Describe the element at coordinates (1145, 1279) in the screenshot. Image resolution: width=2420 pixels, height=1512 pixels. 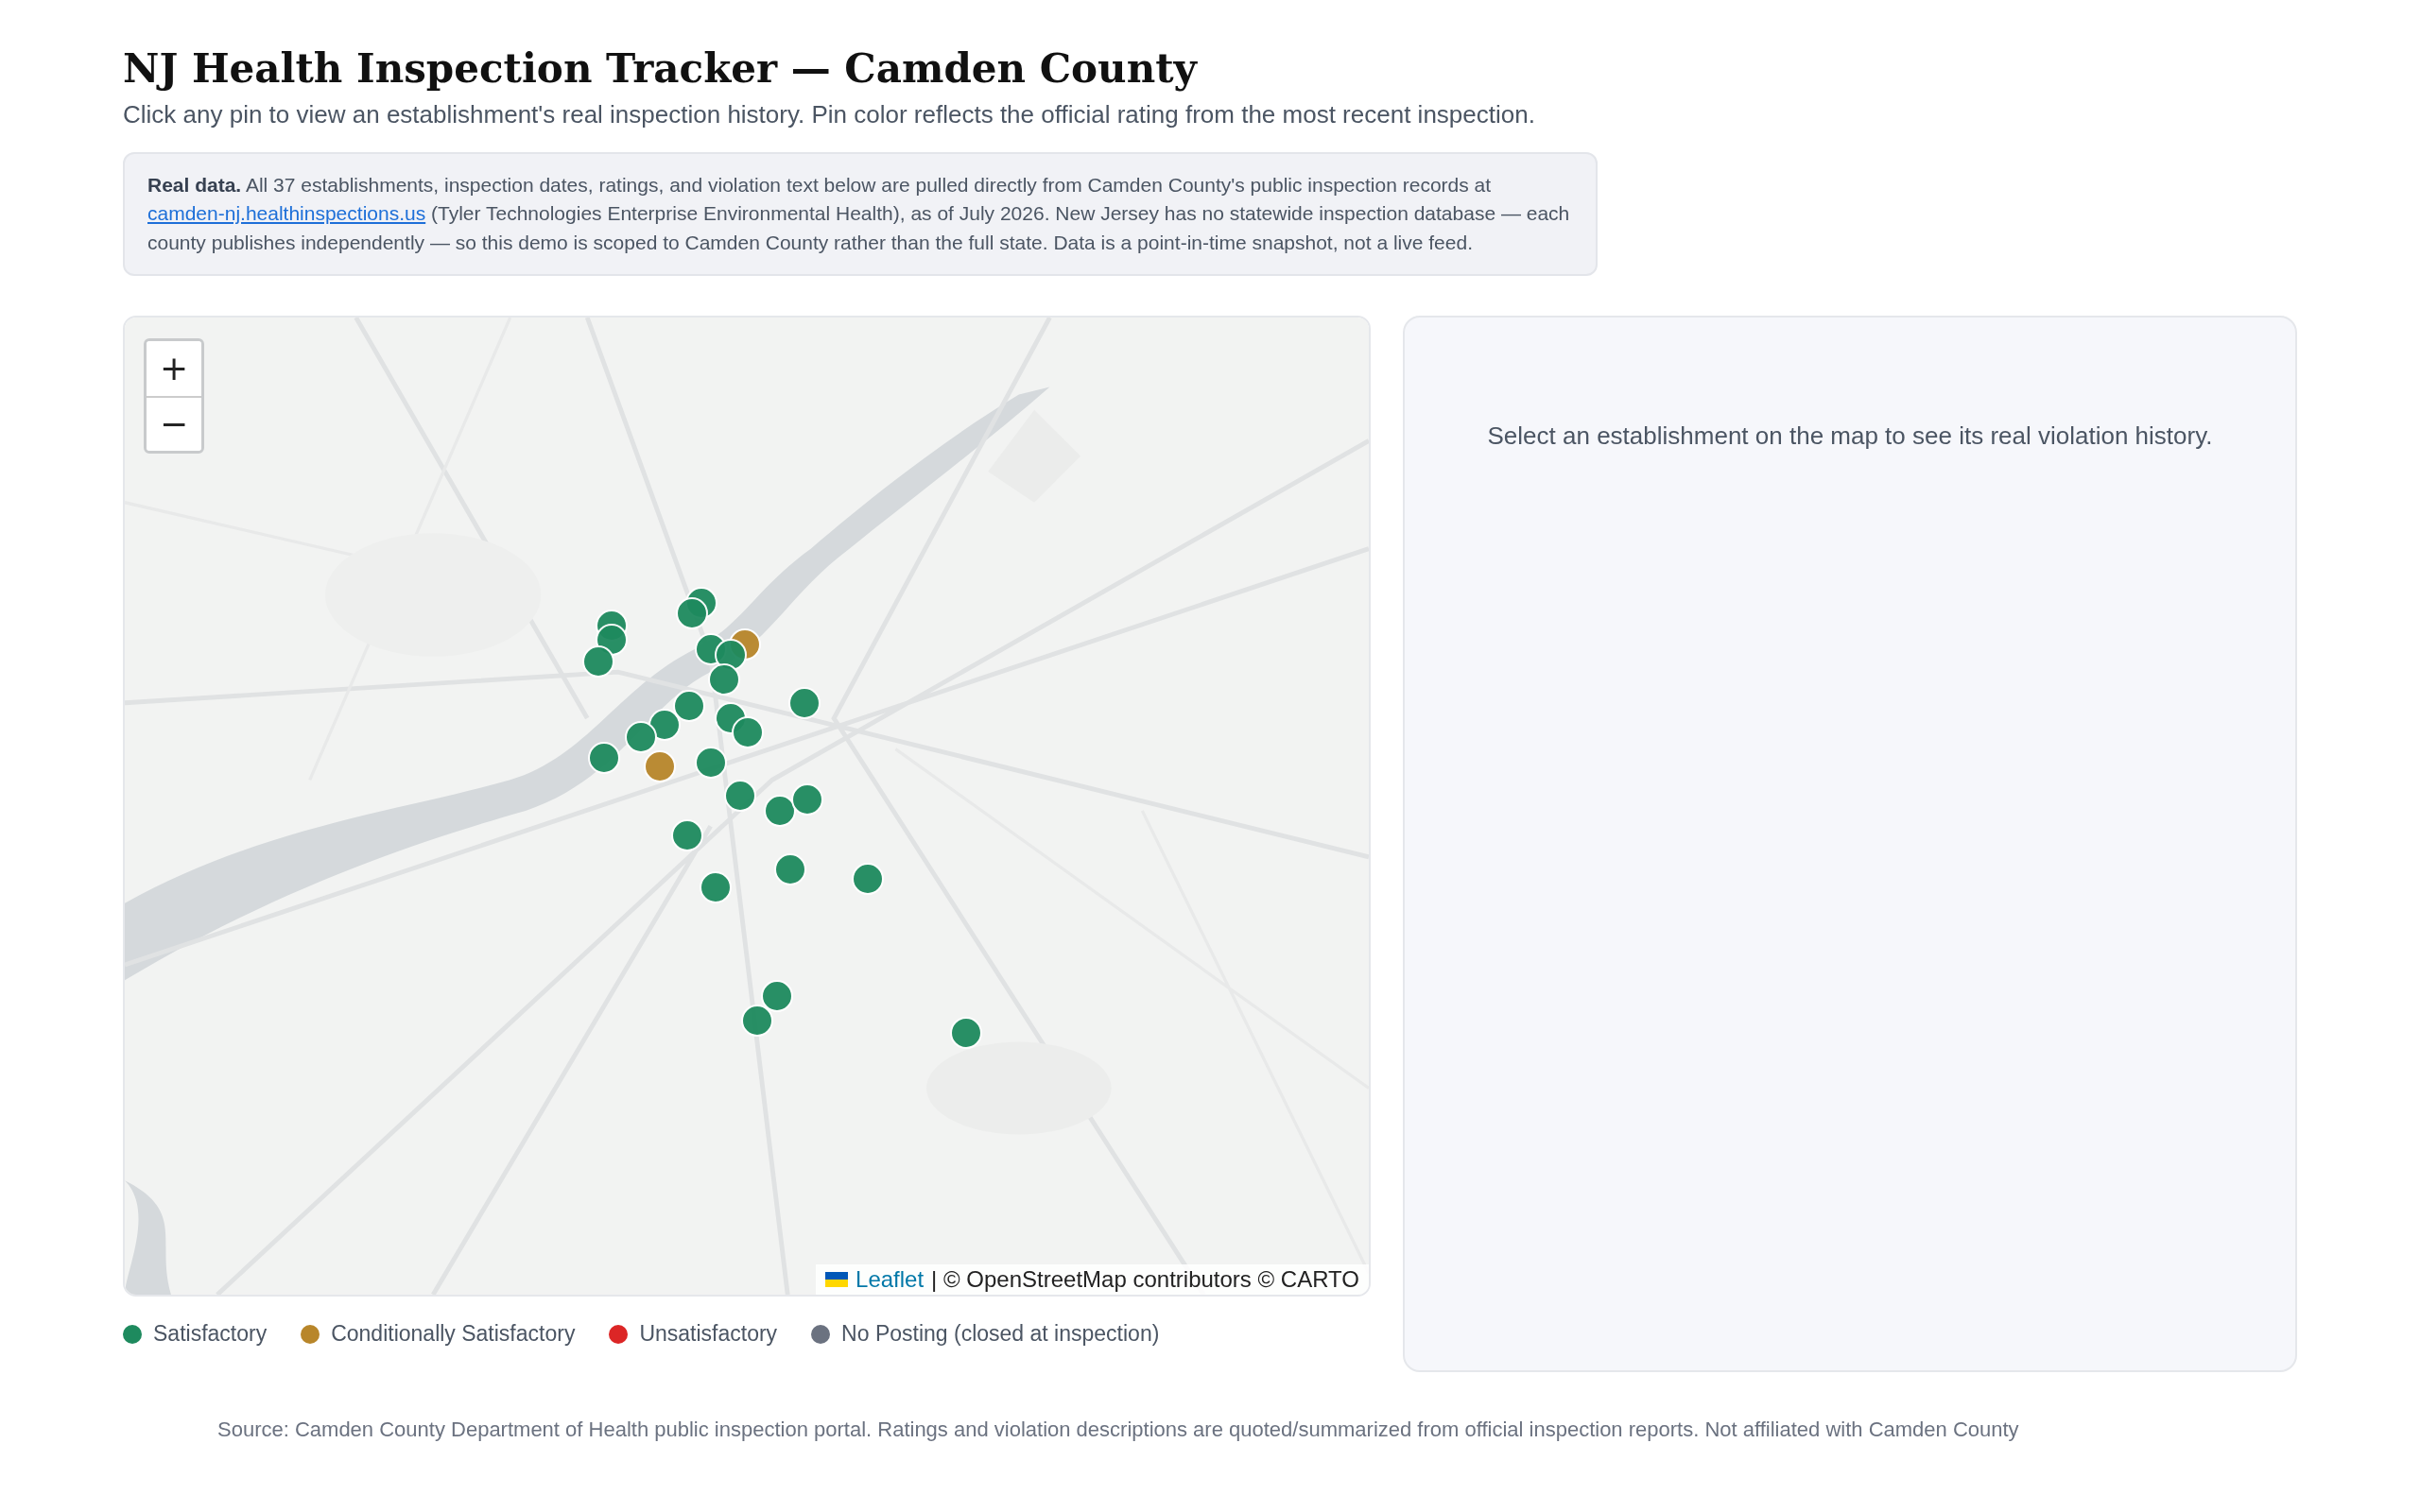
I see `attribution-text: | © OpenStreetMap contributors © CARTO` at that location.